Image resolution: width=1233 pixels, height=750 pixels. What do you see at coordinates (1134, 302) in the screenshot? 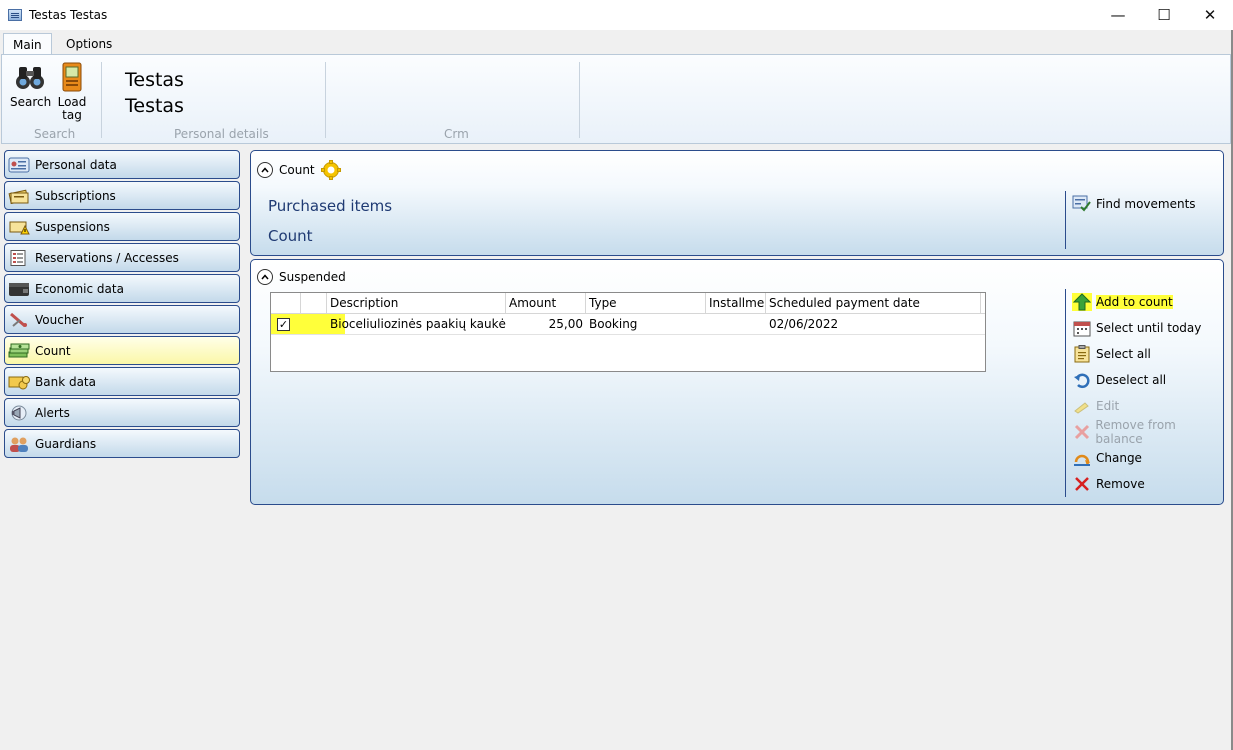
I see `add-to-count-label: Add to count` at bounding box center [1134, 302].